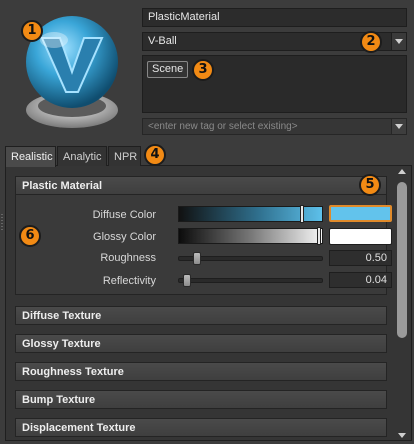 This screenshot has width=414, height=444. Describe the element at coordinates (30, 236) in the screenshot. I see `callout-badge-6: 6` at that location.